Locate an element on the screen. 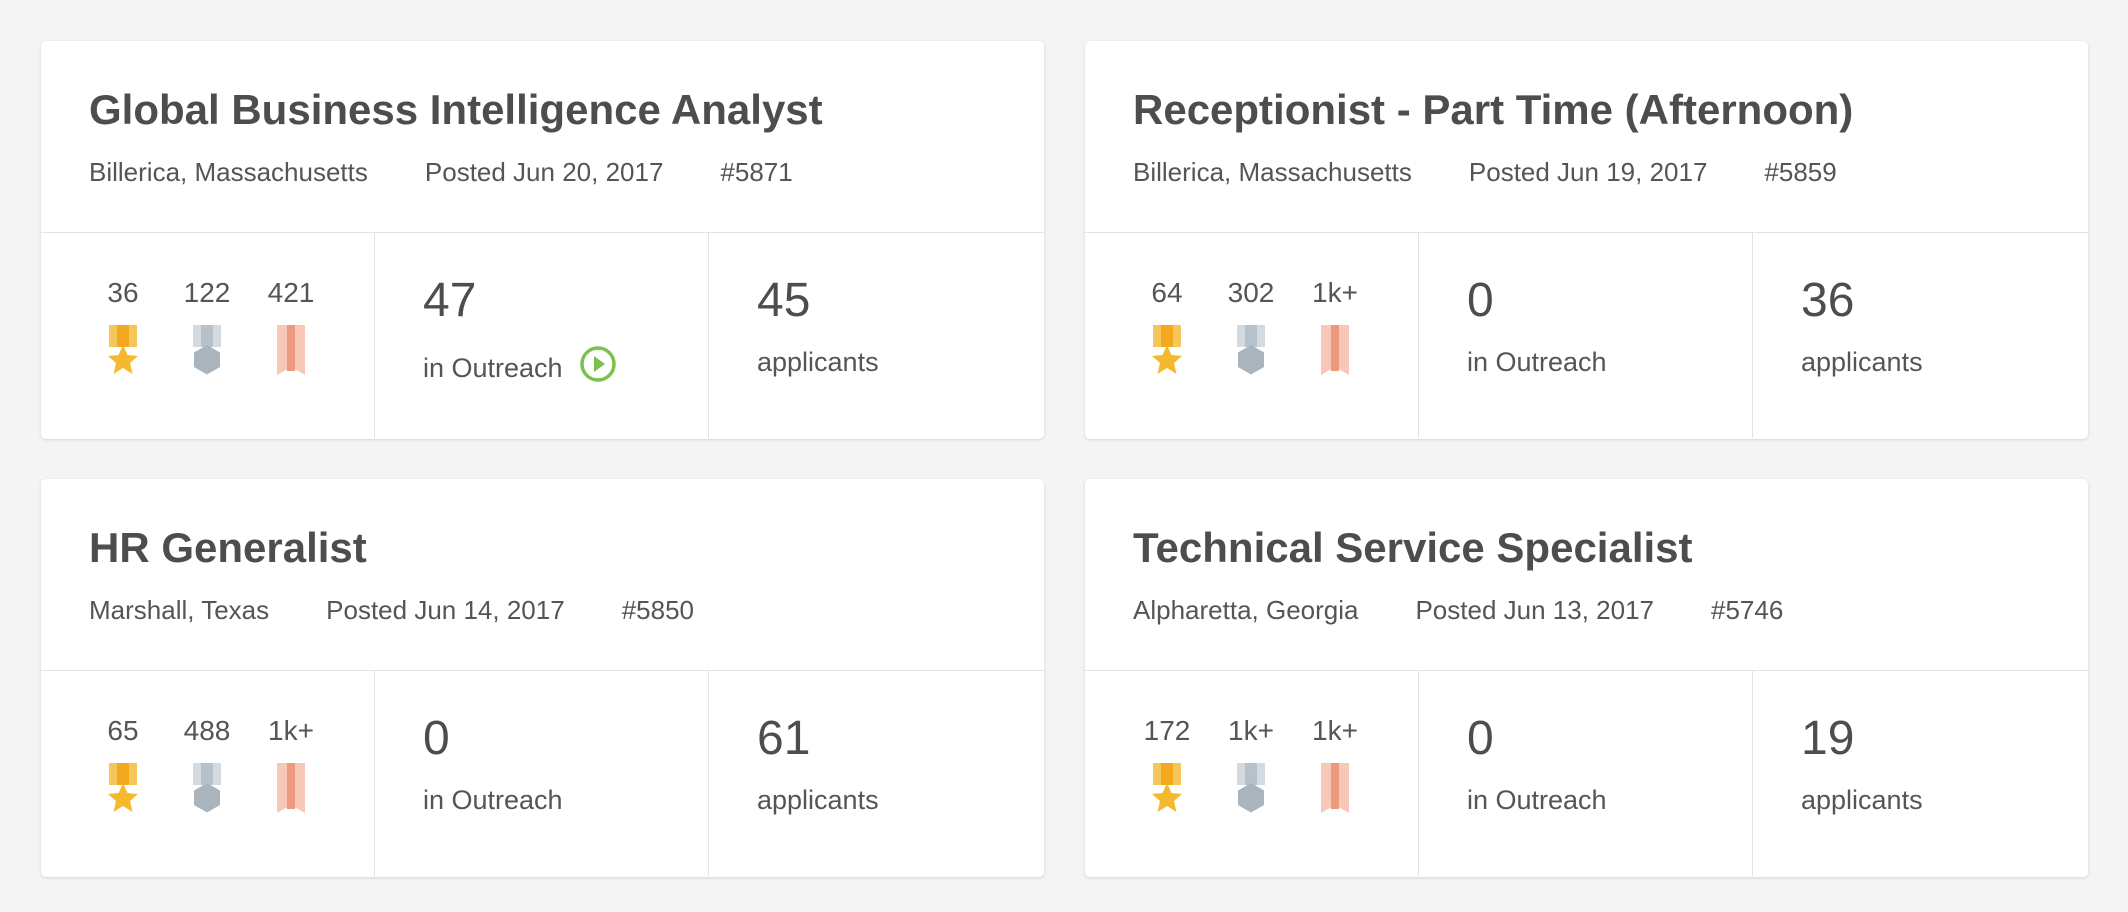 The image size is (2128, 912). silver-medal-count: 488 is located at coordinates (207, 730).